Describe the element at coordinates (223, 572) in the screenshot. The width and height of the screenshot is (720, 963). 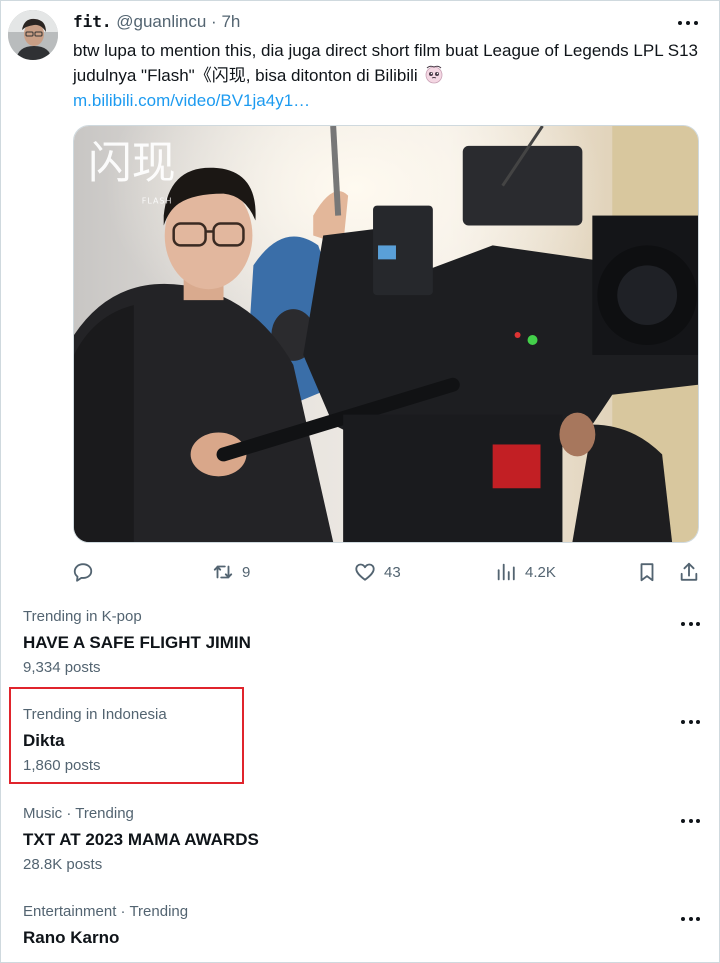
I see `retweet-icon` at that location.